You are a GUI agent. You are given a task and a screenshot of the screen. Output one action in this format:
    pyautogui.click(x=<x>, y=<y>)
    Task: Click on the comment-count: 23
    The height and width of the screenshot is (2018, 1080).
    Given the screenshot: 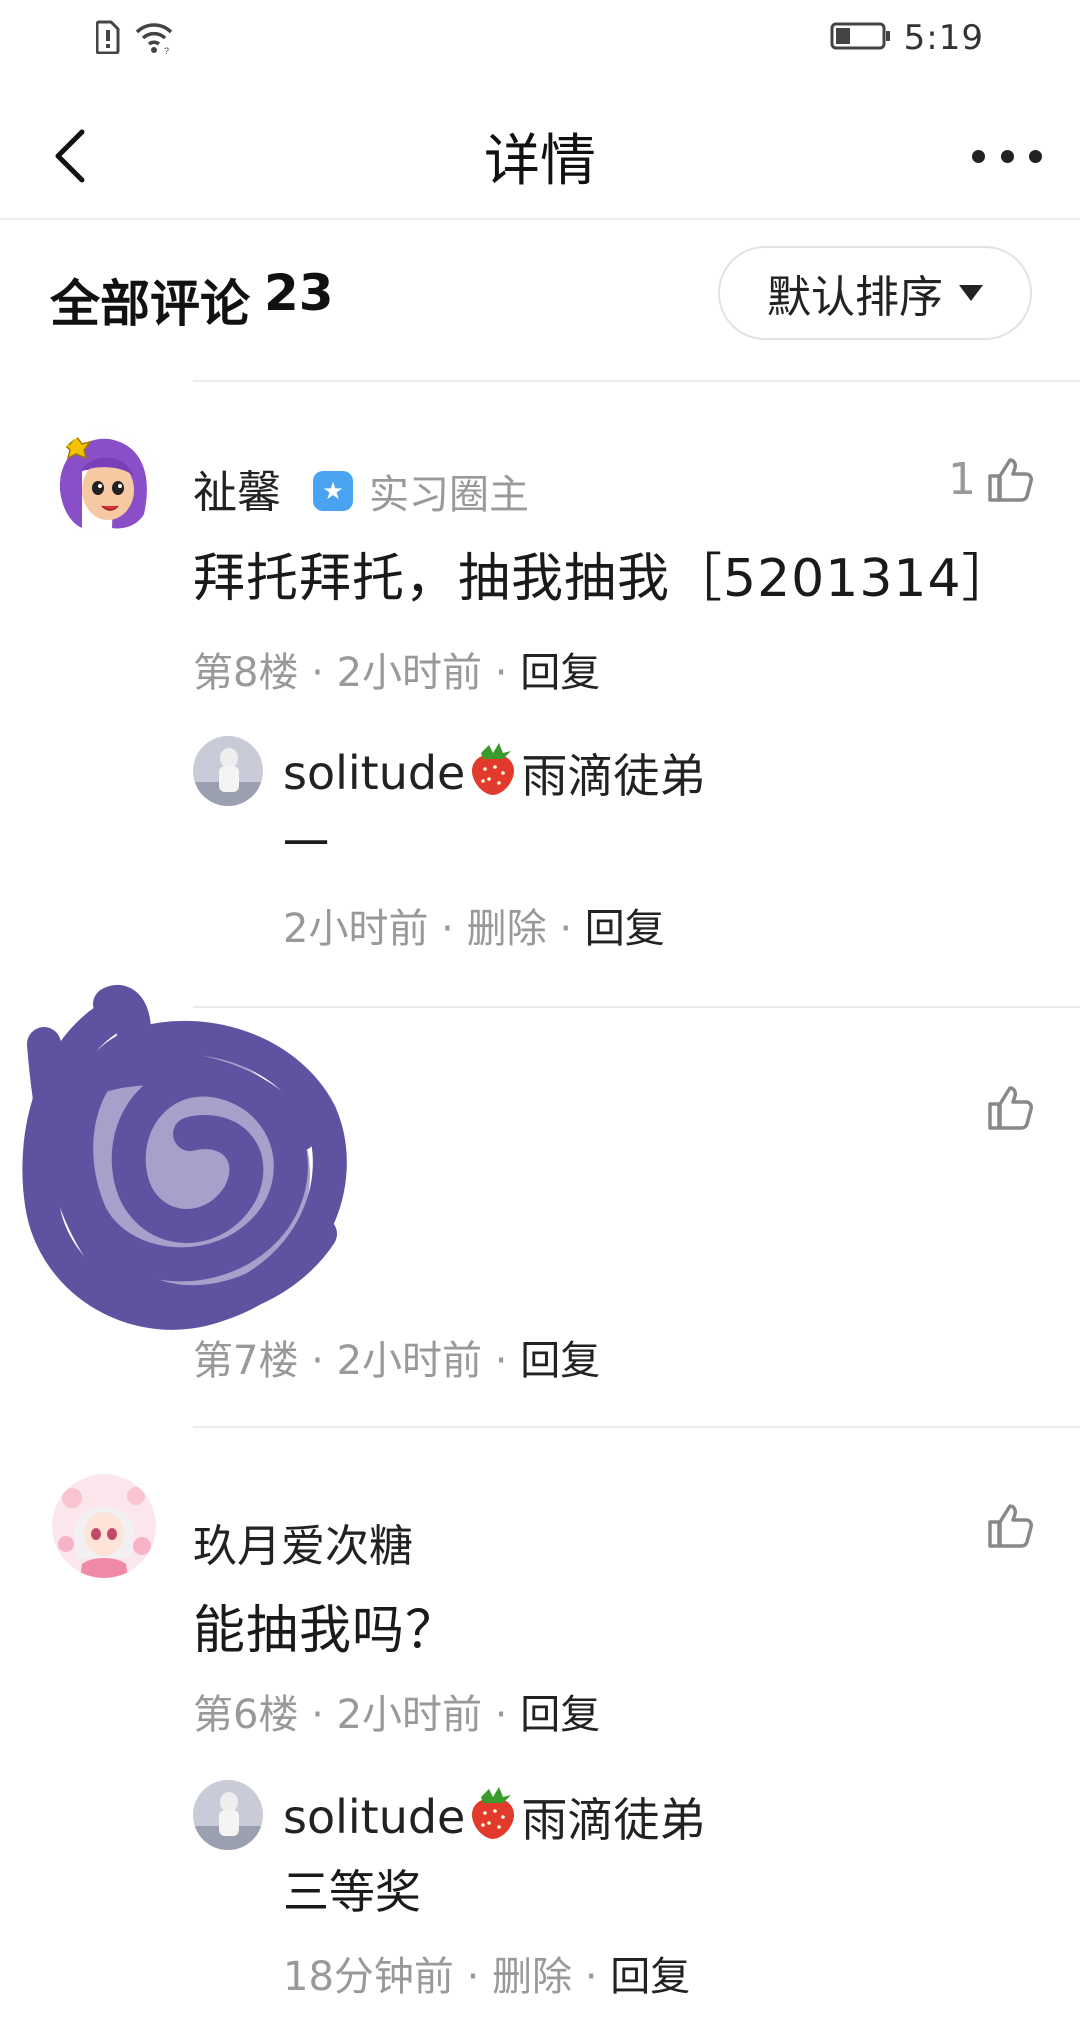 What is the action you would take?
    pyautogui.click(x=299, y=293)
    